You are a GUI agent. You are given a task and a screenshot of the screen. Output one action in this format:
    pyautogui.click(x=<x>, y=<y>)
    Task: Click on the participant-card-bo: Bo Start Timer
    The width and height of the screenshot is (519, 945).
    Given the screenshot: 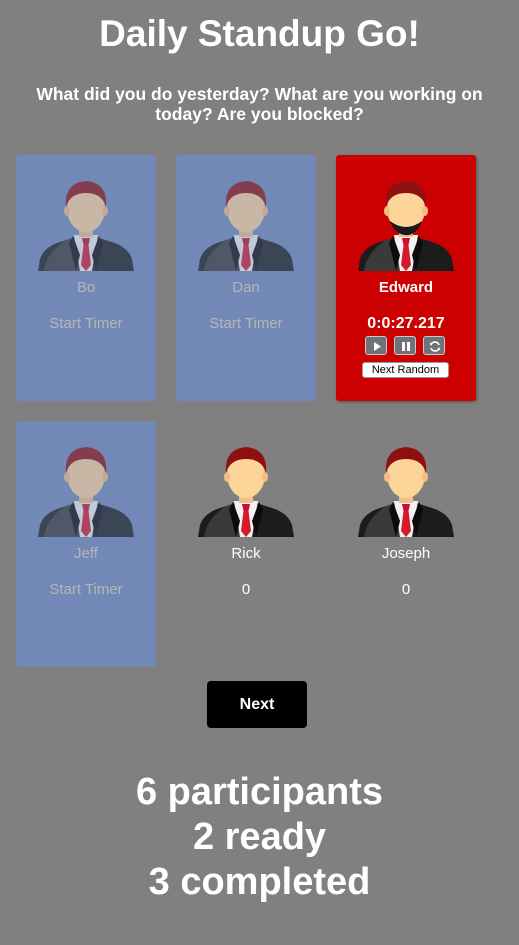 What is the action you would take?
    pyautogui.click(x=86, y=278)
    